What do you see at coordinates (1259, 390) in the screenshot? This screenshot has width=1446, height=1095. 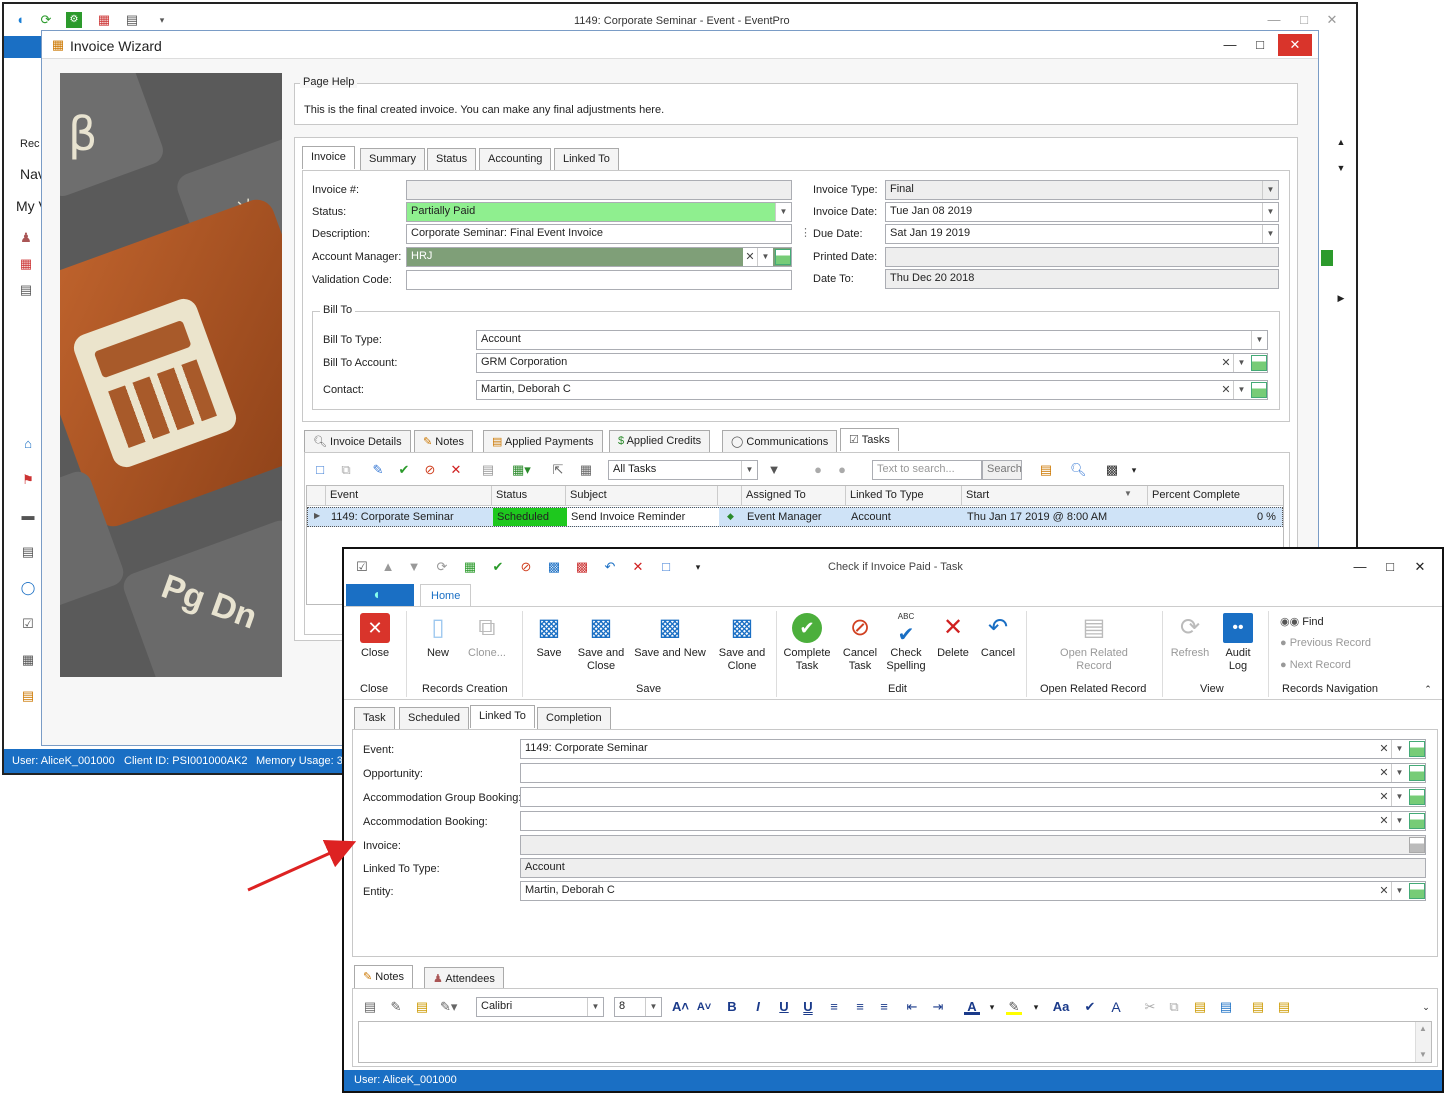 I see `contact-lookup-icon` at bounding box center [1259, 390].